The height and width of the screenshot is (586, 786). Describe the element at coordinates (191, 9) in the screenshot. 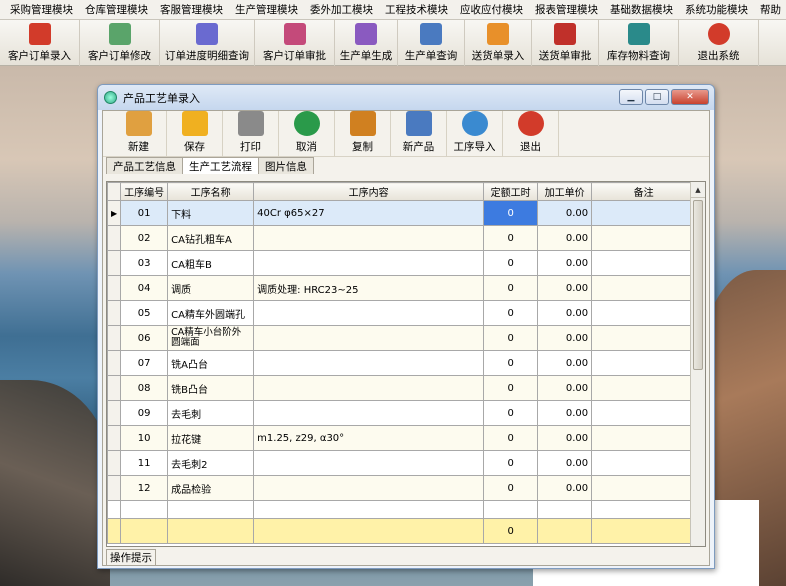

I see `menu-customer-service: 客服管理模块` at that location.